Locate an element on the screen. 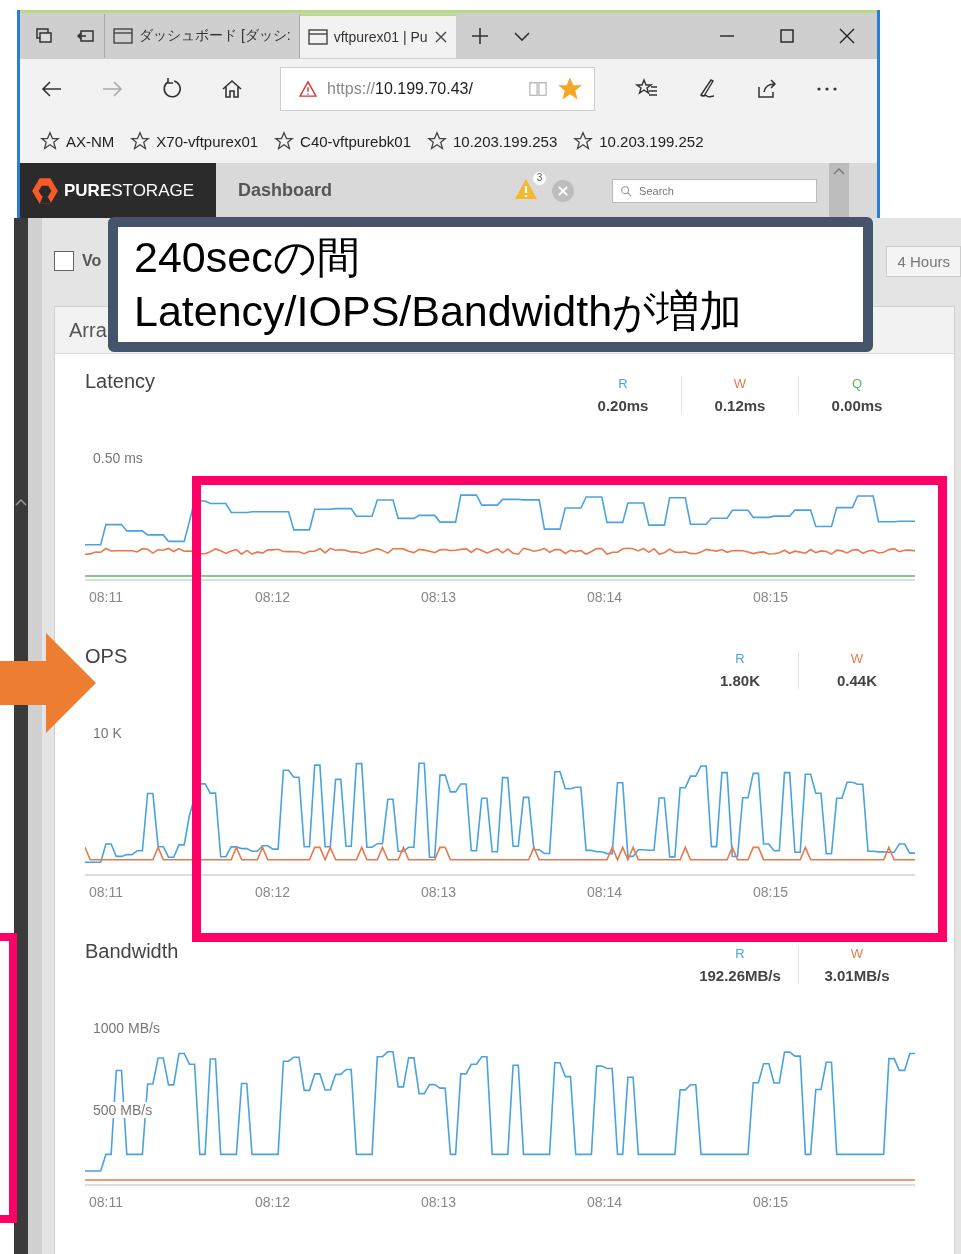 This screenshot has width=961, height=1254. annotation-text: 240secの間 is located at coordinates (247, 257).